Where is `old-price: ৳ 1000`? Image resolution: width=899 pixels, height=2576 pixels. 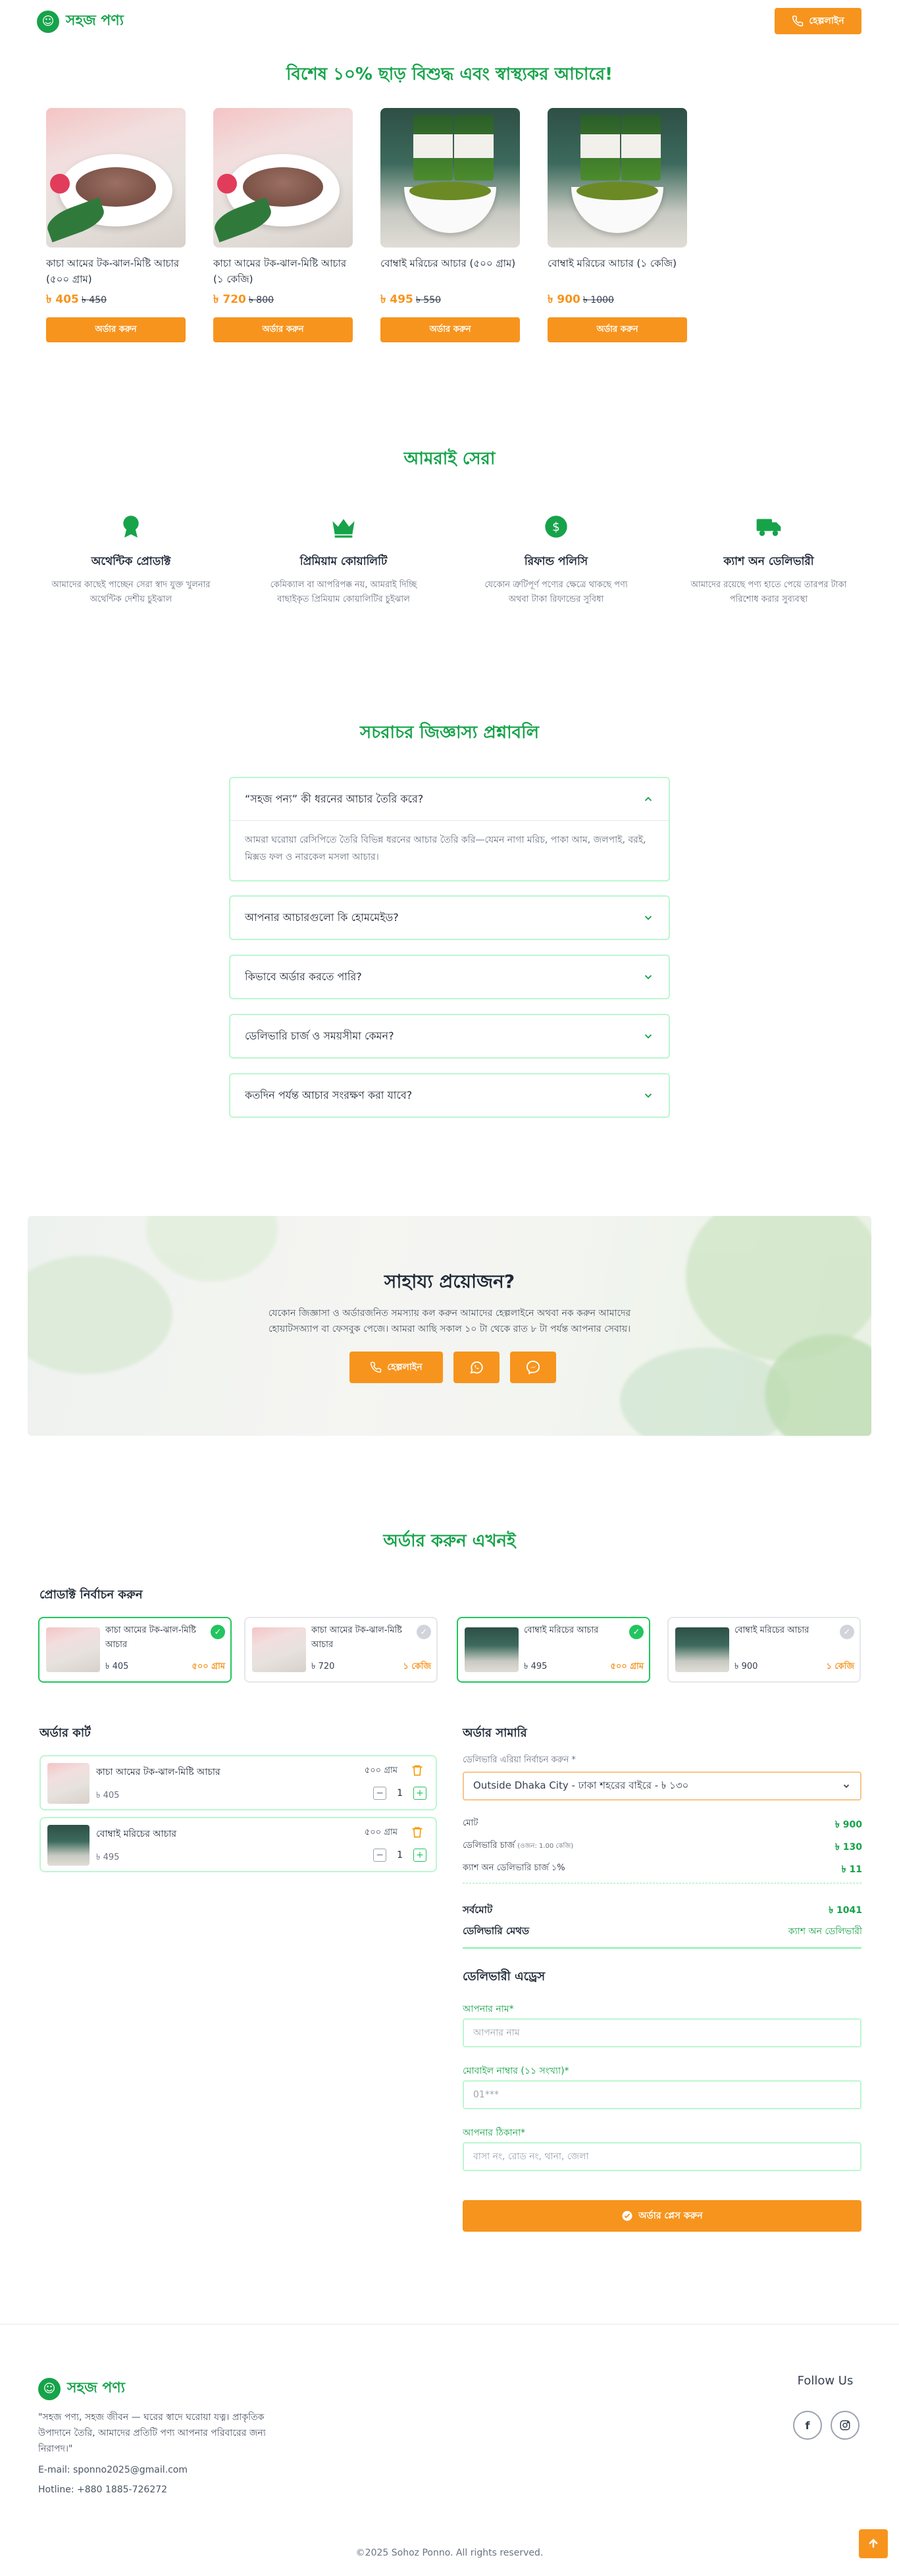
old-price: ৳ 1000 is located at coordinates (598, 300).